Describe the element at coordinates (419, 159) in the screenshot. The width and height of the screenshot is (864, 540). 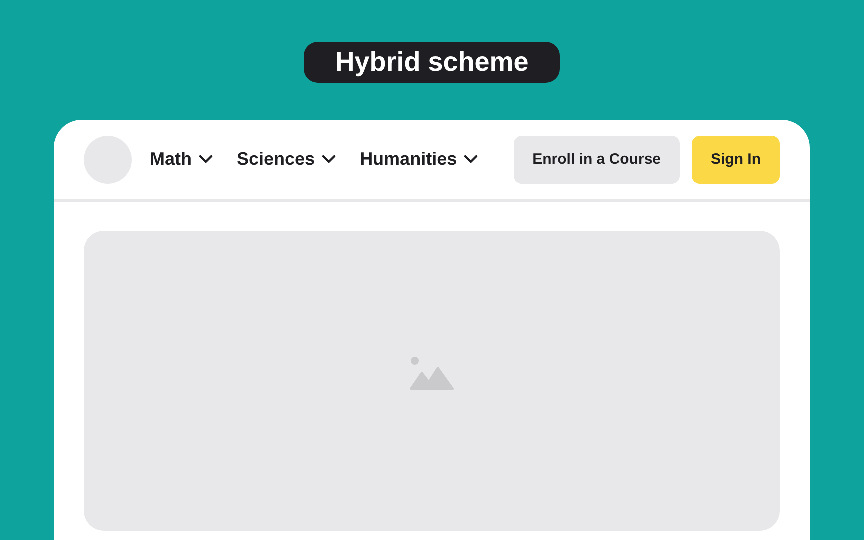
I see `nav-menu: Humanities` at that location.